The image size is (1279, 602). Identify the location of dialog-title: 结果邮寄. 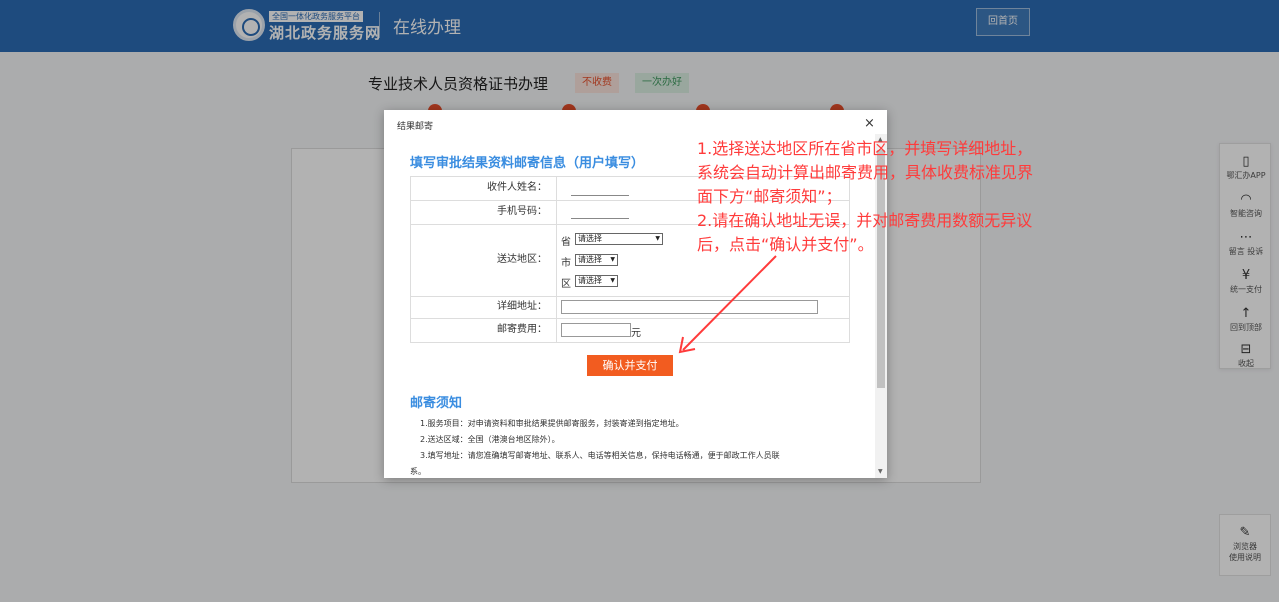
(415, 127).